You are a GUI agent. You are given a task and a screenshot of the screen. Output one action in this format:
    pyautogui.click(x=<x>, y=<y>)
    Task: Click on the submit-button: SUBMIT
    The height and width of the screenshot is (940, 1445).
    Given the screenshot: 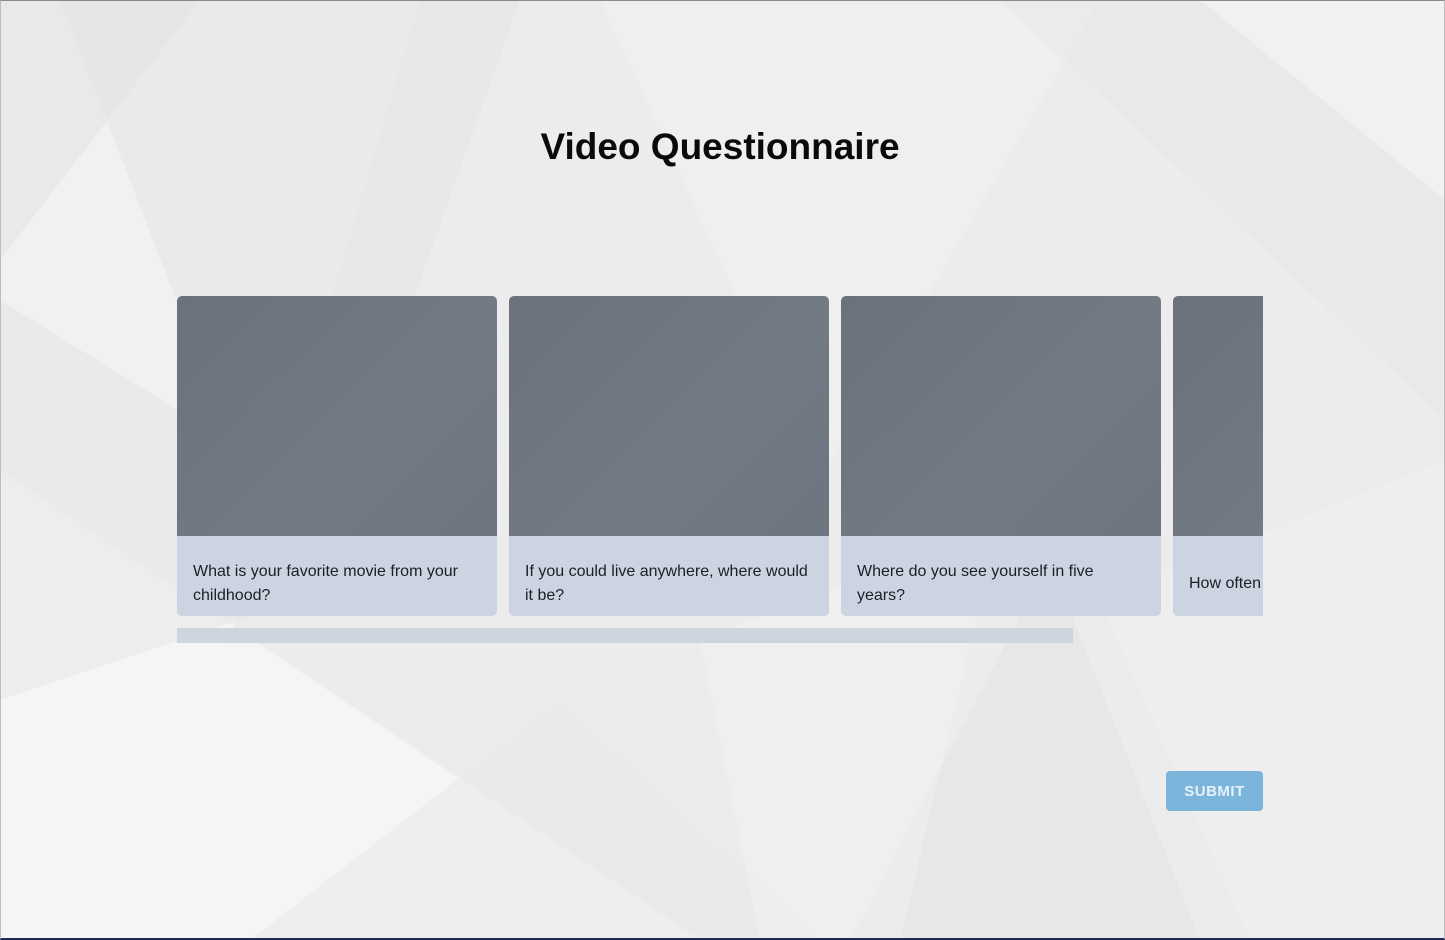 What is the action you would take?
    pyautogui.click(x=1214, y=791)
    